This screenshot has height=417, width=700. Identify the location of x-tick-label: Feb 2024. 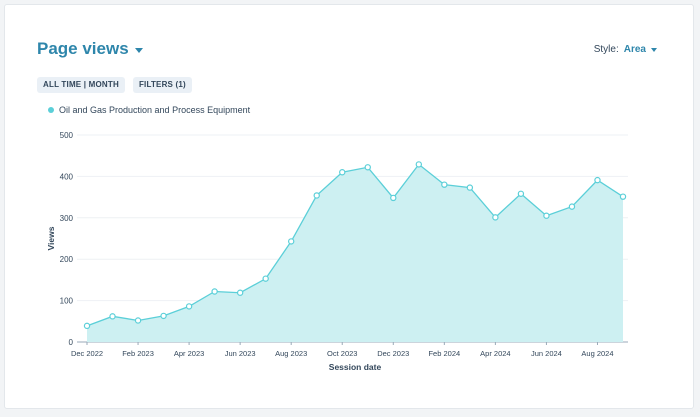
(444, 353).